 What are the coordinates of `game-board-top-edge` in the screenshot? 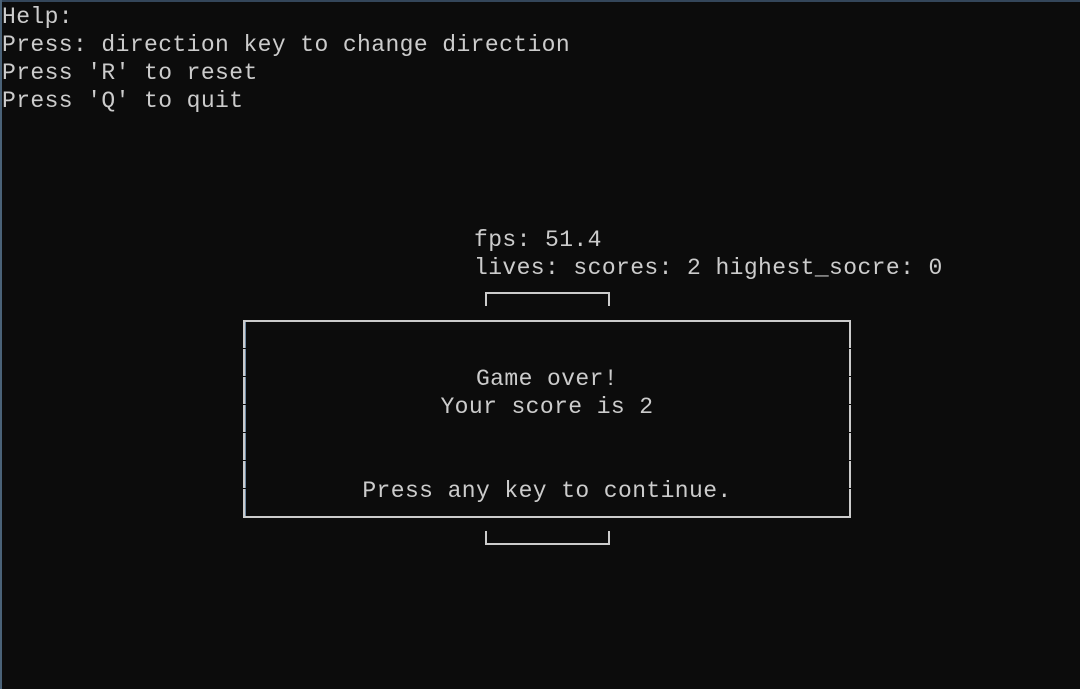 It's located at (547, 299).